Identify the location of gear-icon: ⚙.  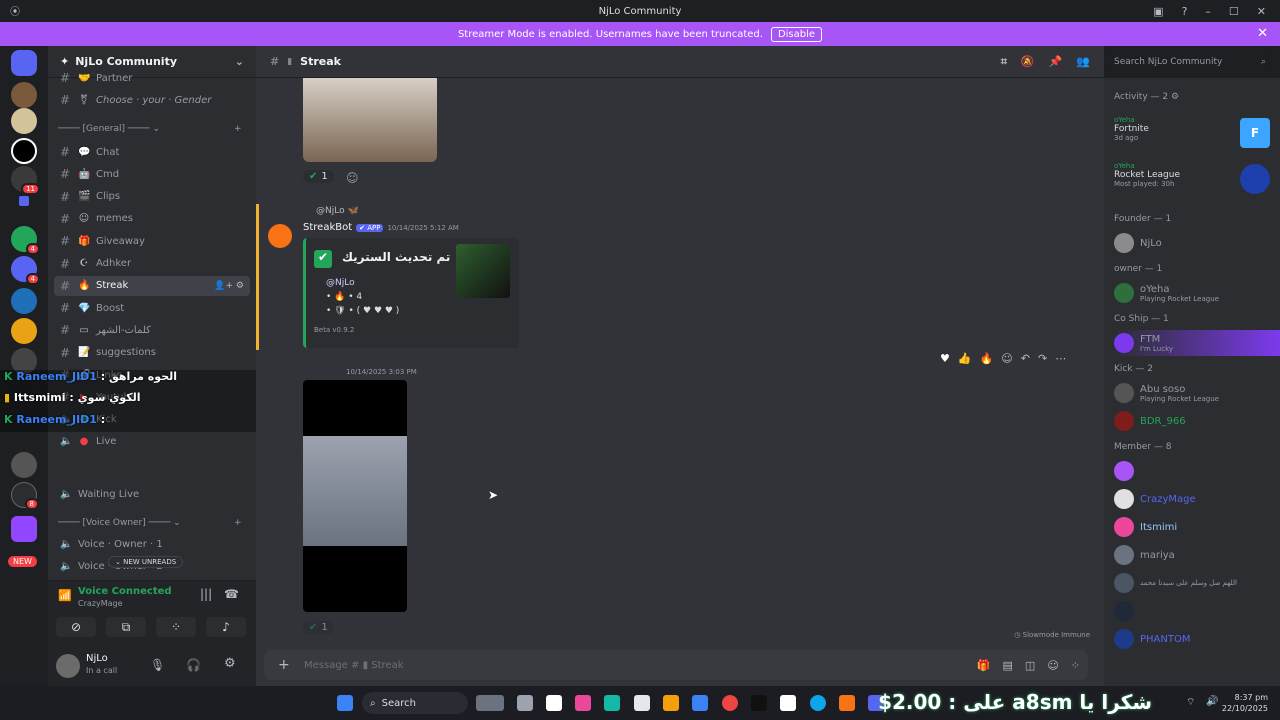
(230, 663).